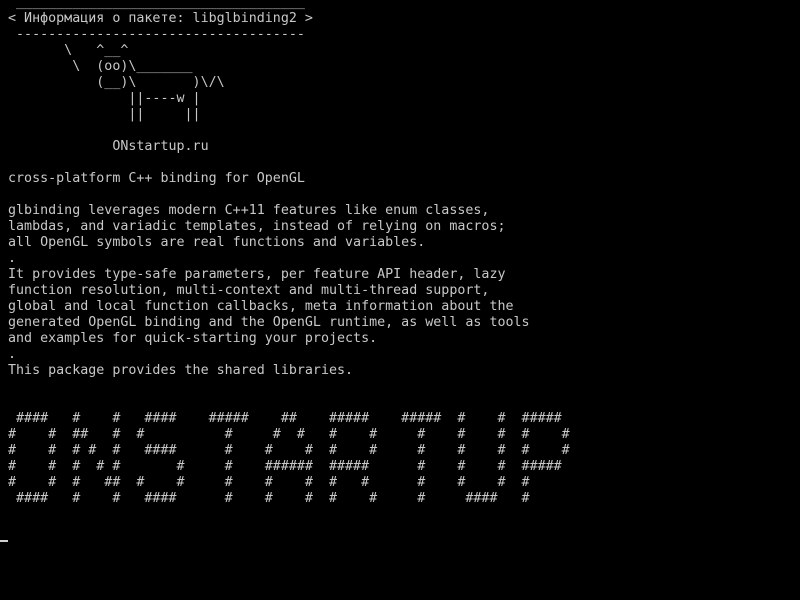 The height and width of the screenshot is (600, 800). Describe the element at coordinates (100, 66) in the screenshot. I see `cow-art-line: \ (oo)\_______` at that location.